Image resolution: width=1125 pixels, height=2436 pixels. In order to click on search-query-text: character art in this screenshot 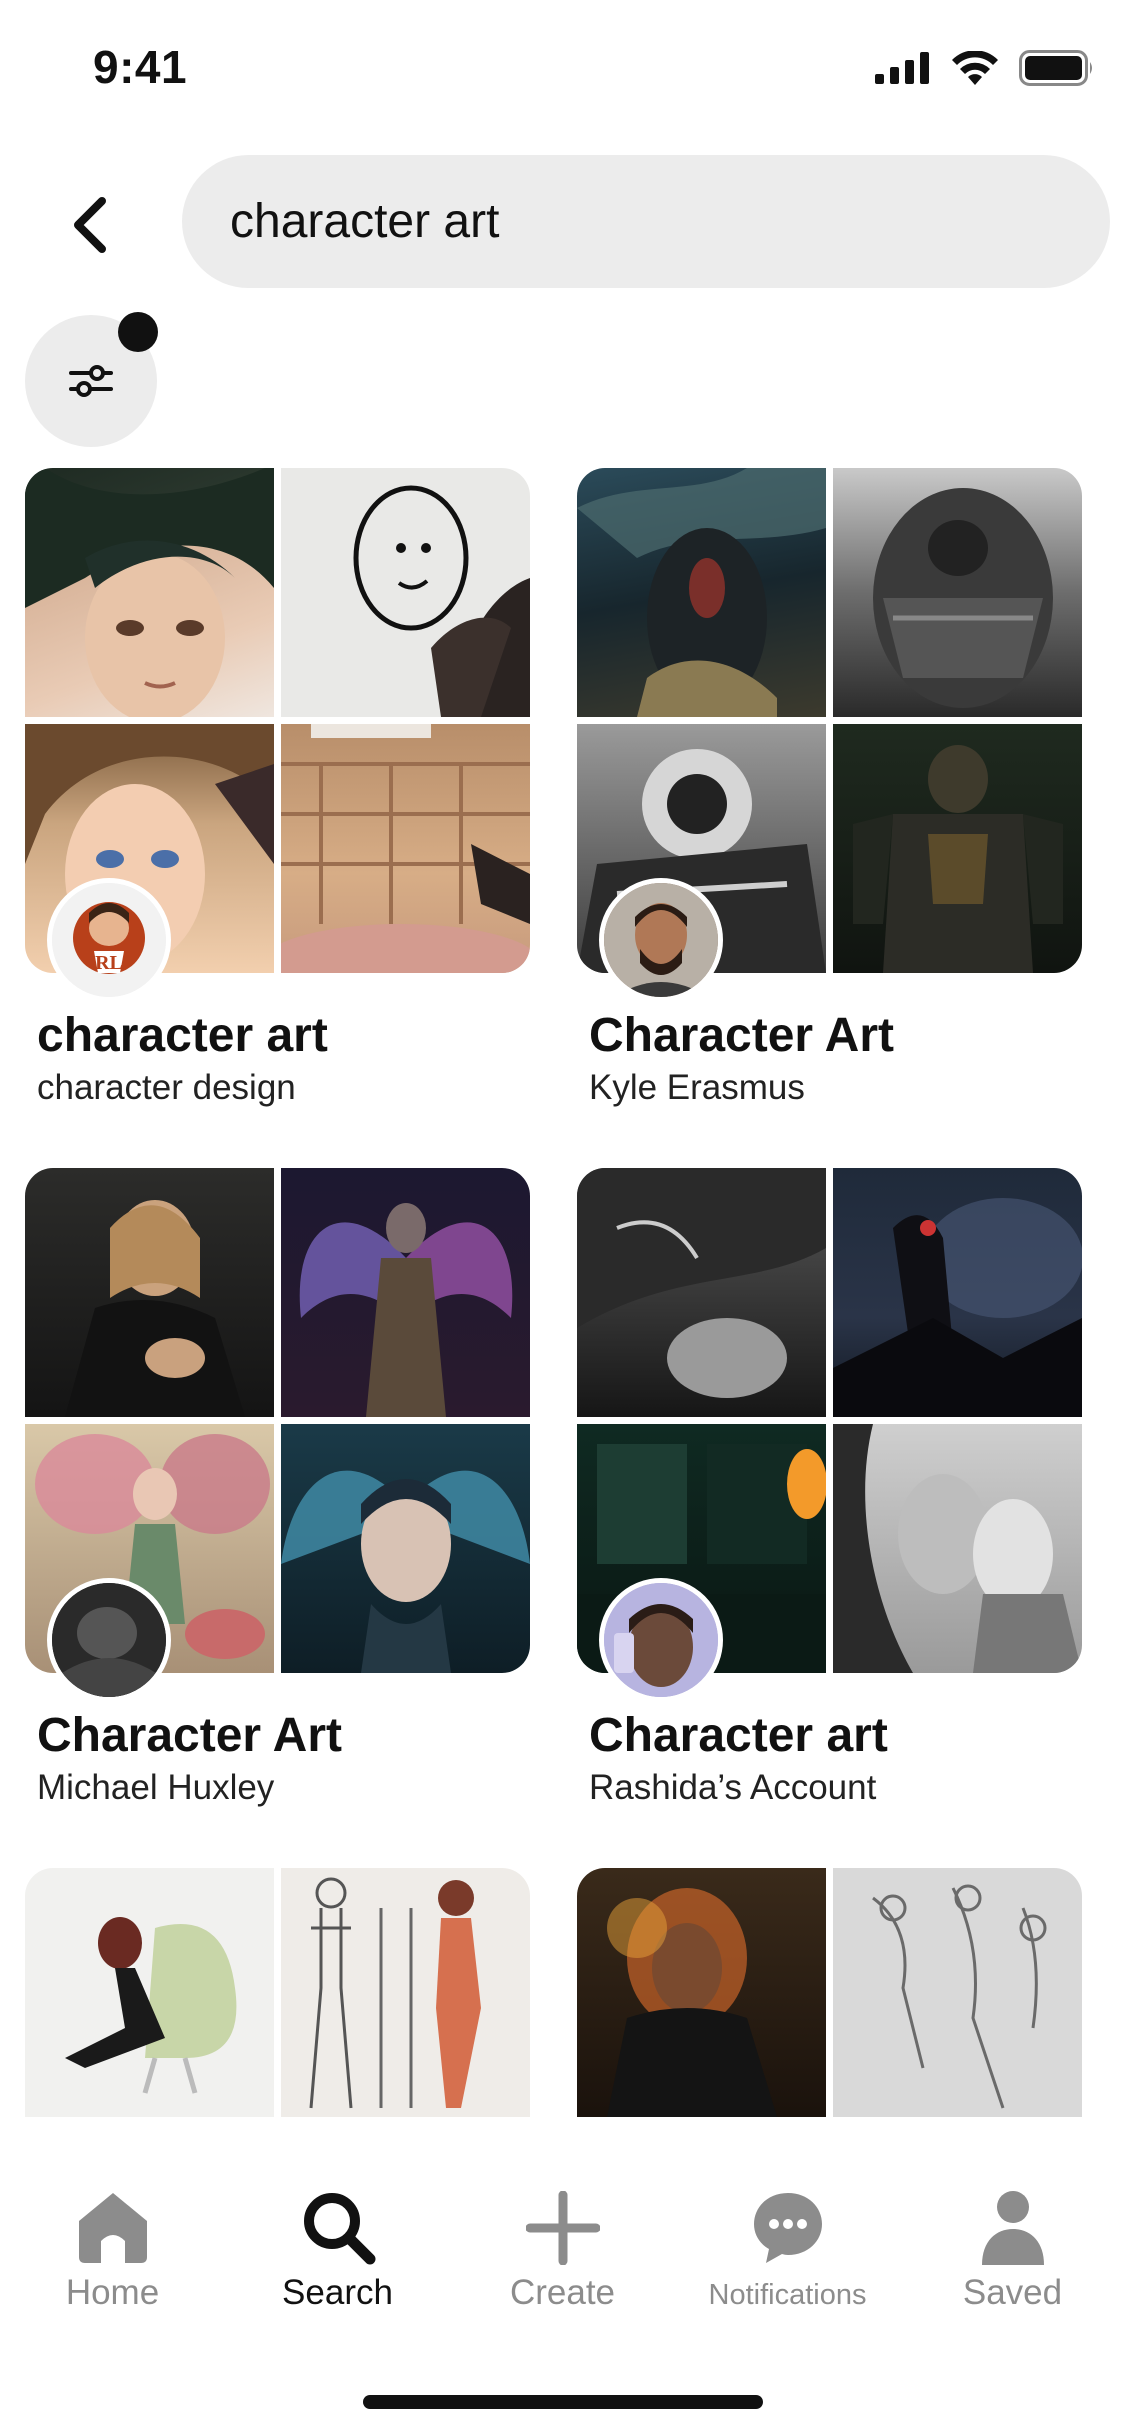, I will do `click(365, 221)`.